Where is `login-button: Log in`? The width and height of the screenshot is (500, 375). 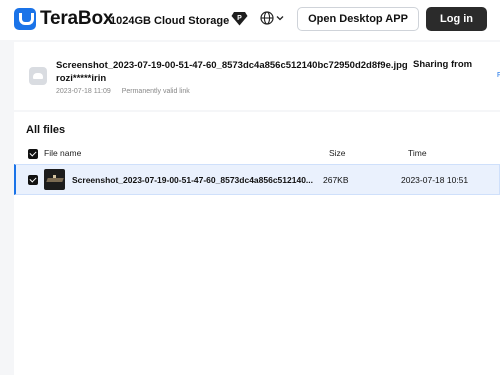 login-button: Log in is located at coordinates (456, 19).